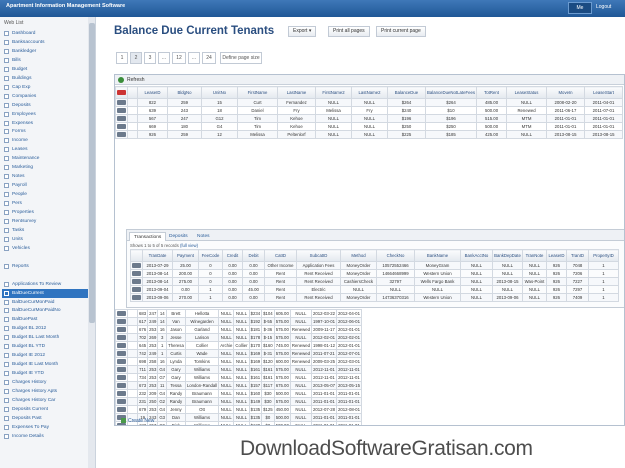 This screenshot has height=468, width=625. I want to click on column-header: Credit, so click(232, 255).